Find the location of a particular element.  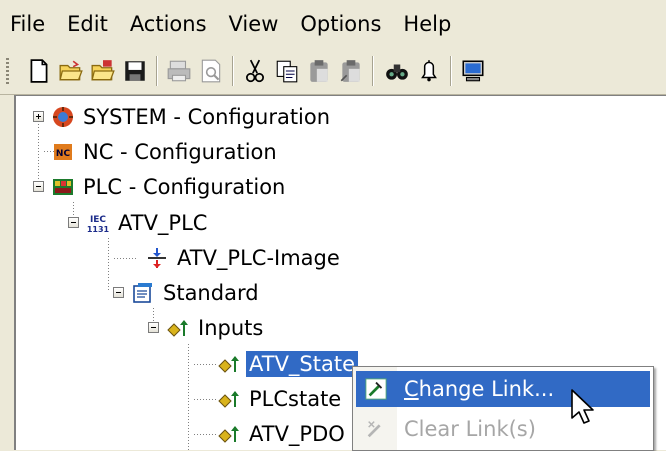

menu-help: Help is located at coordinates (427, 24).